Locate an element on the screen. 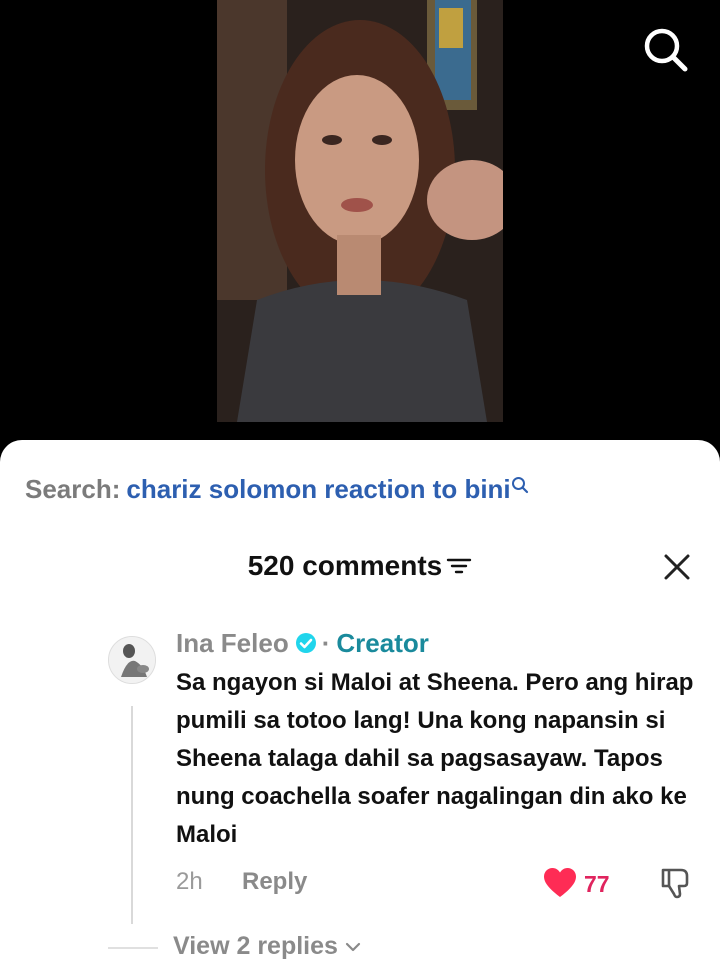 The height and width of the screenshot is (979, 720). comments-header: 520 comments is located at coordinates (360, 566).